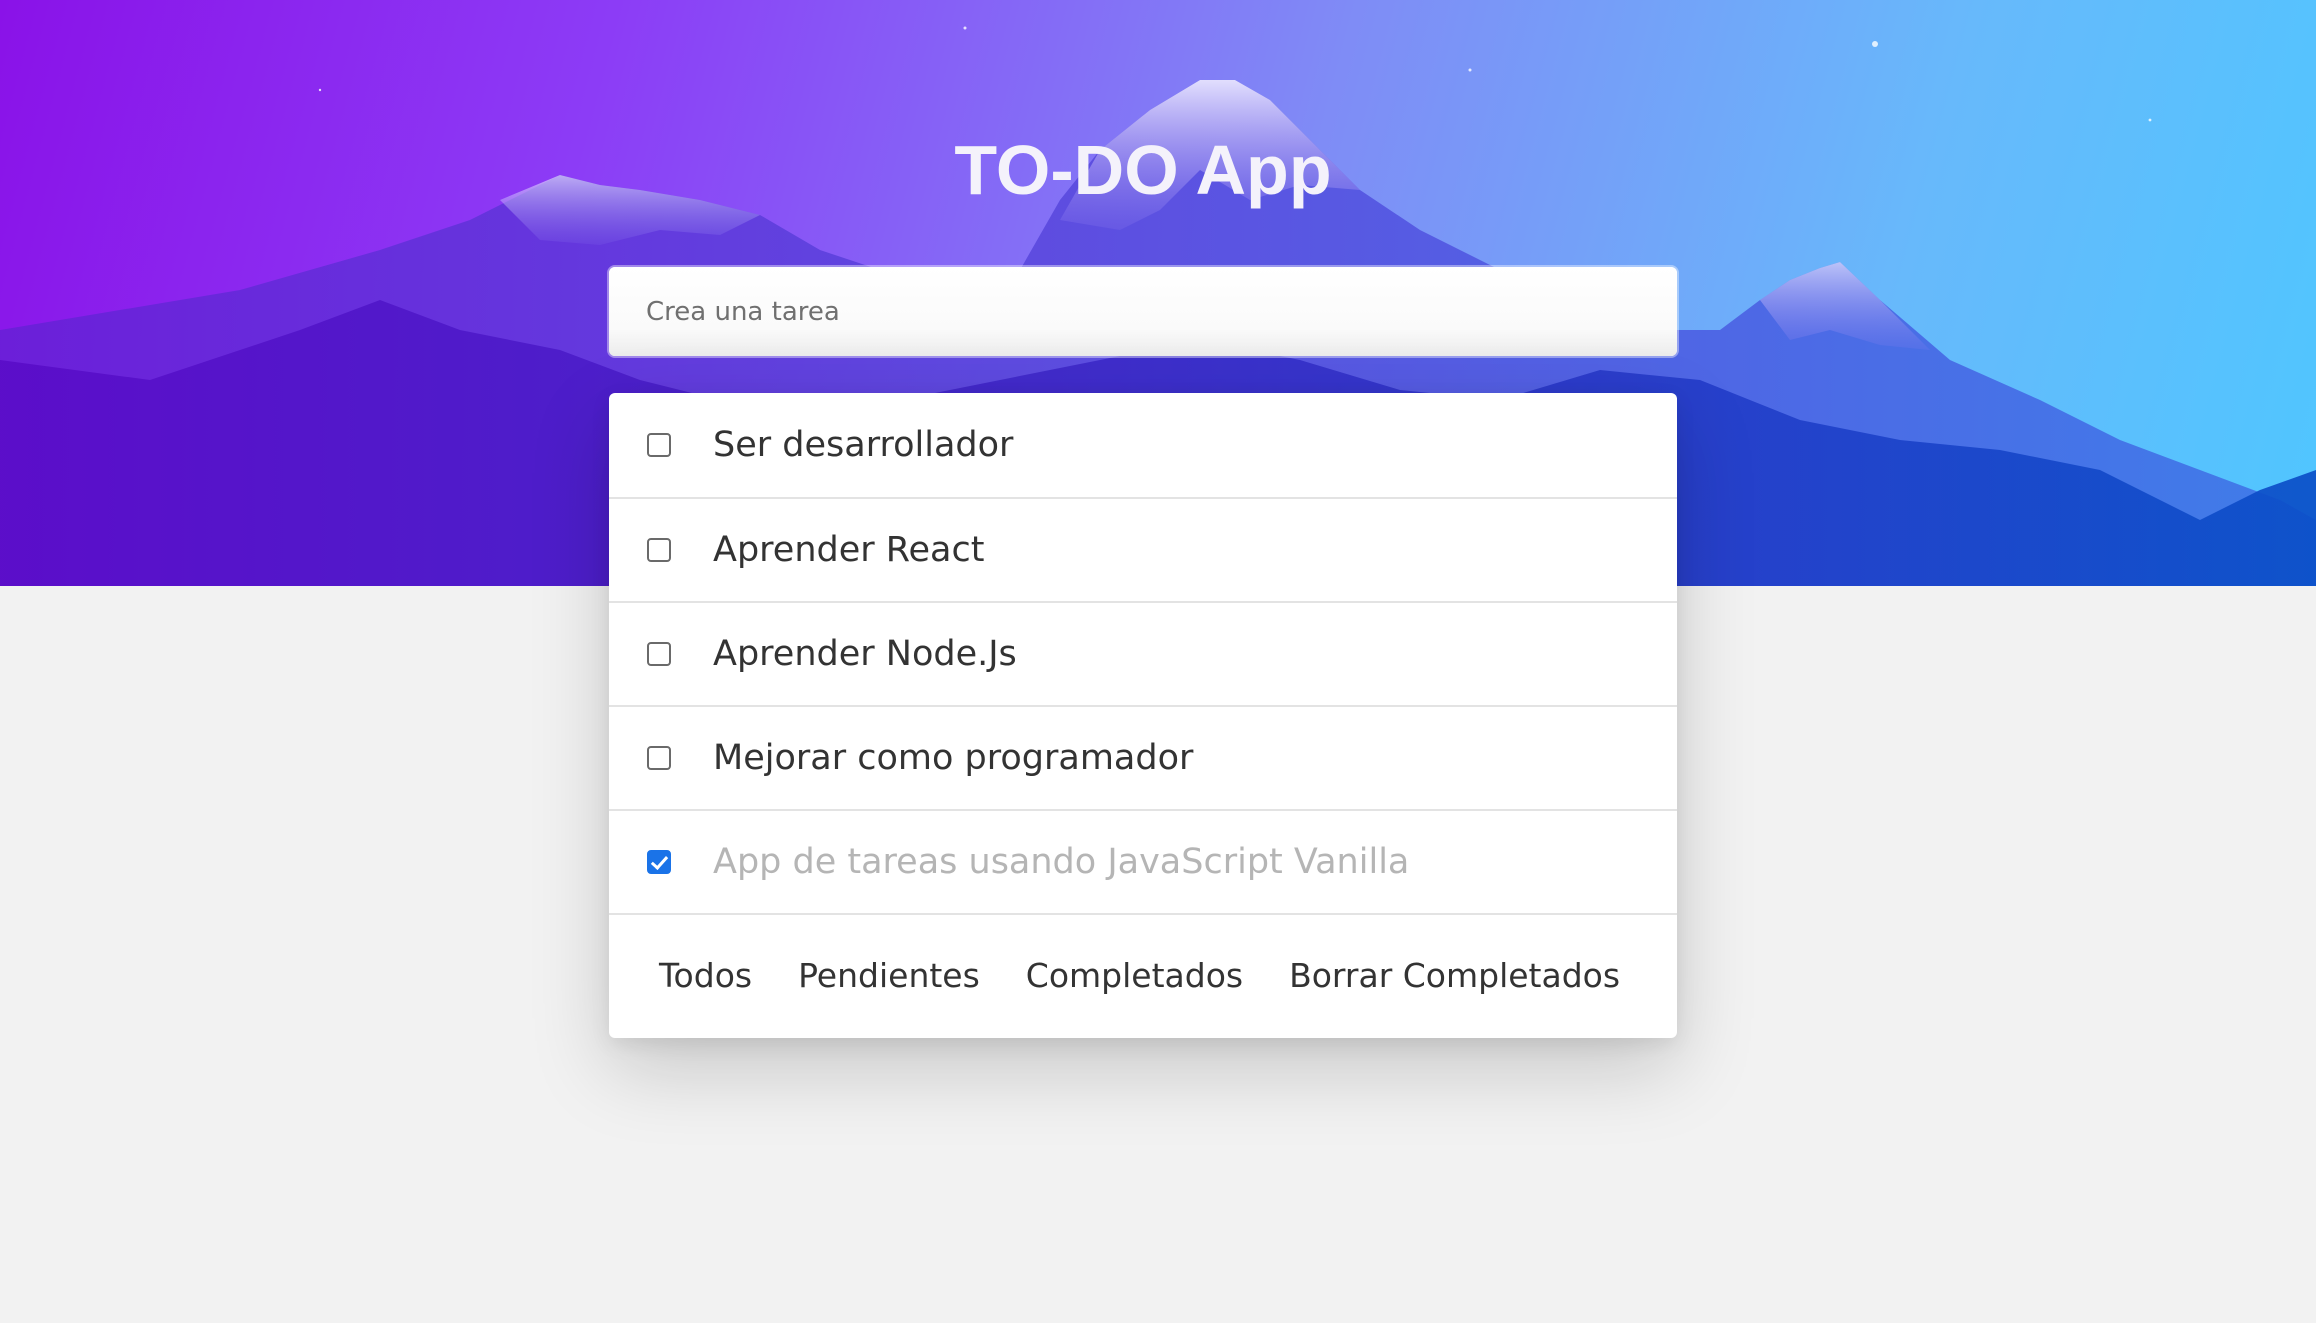  I want to click on filter-completed-button: Completados, so click(1134, 975).